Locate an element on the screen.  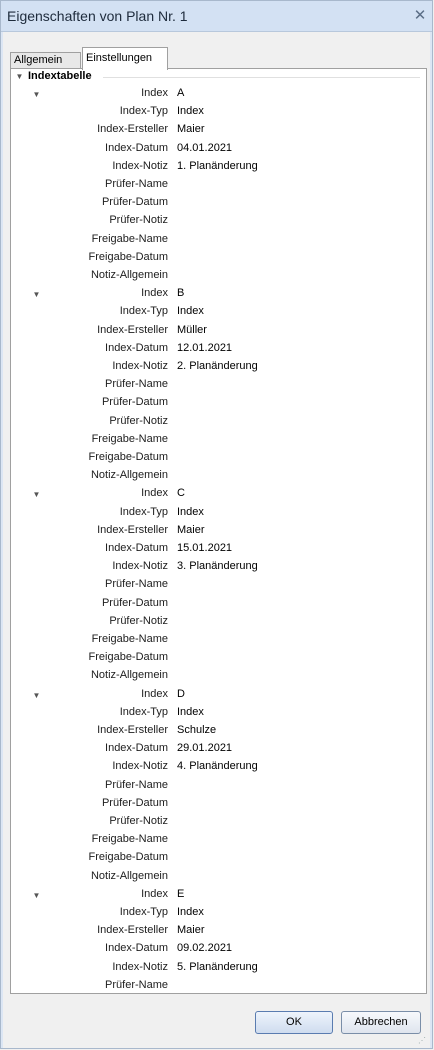
property-row: Index-Datum 29.01.2021 is located at coordinates (218, 750).